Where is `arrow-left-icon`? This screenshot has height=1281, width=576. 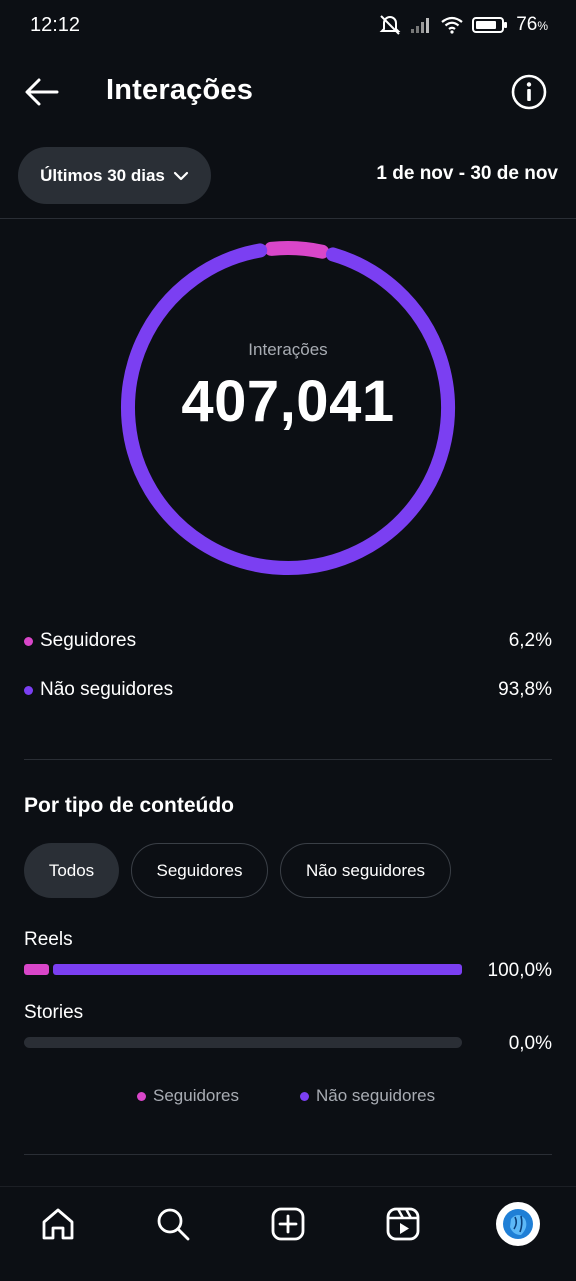 arrow-left-icon is located at coordinates (42, 92).